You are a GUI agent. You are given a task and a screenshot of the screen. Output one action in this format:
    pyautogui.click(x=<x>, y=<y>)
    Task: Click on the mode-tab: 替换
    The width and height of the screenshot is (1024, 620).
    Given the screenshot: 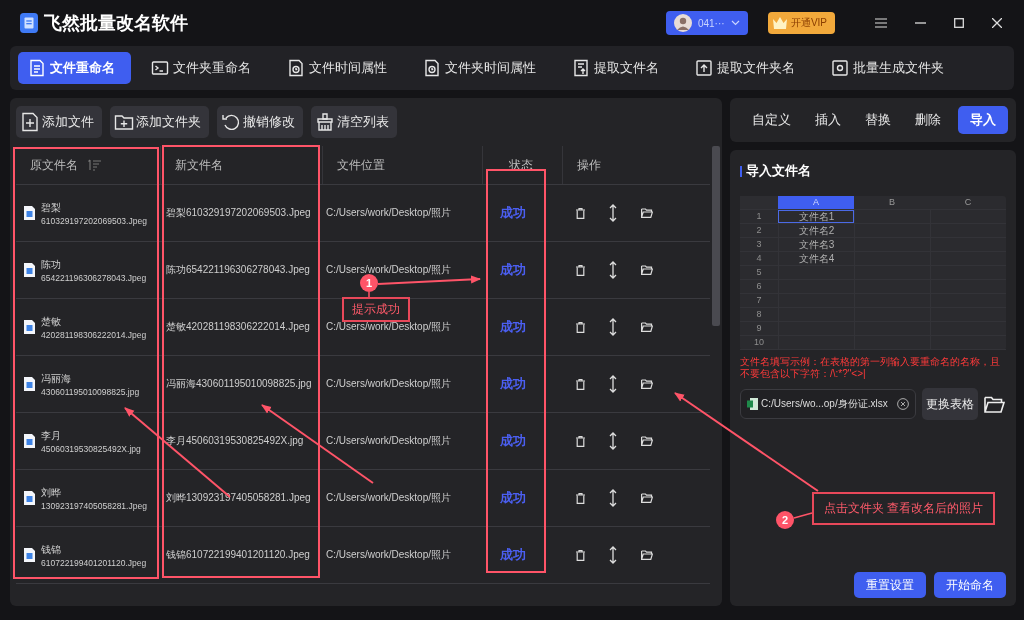 What is the action you would take?
    pyautogui.click(x=878, y=120)
    